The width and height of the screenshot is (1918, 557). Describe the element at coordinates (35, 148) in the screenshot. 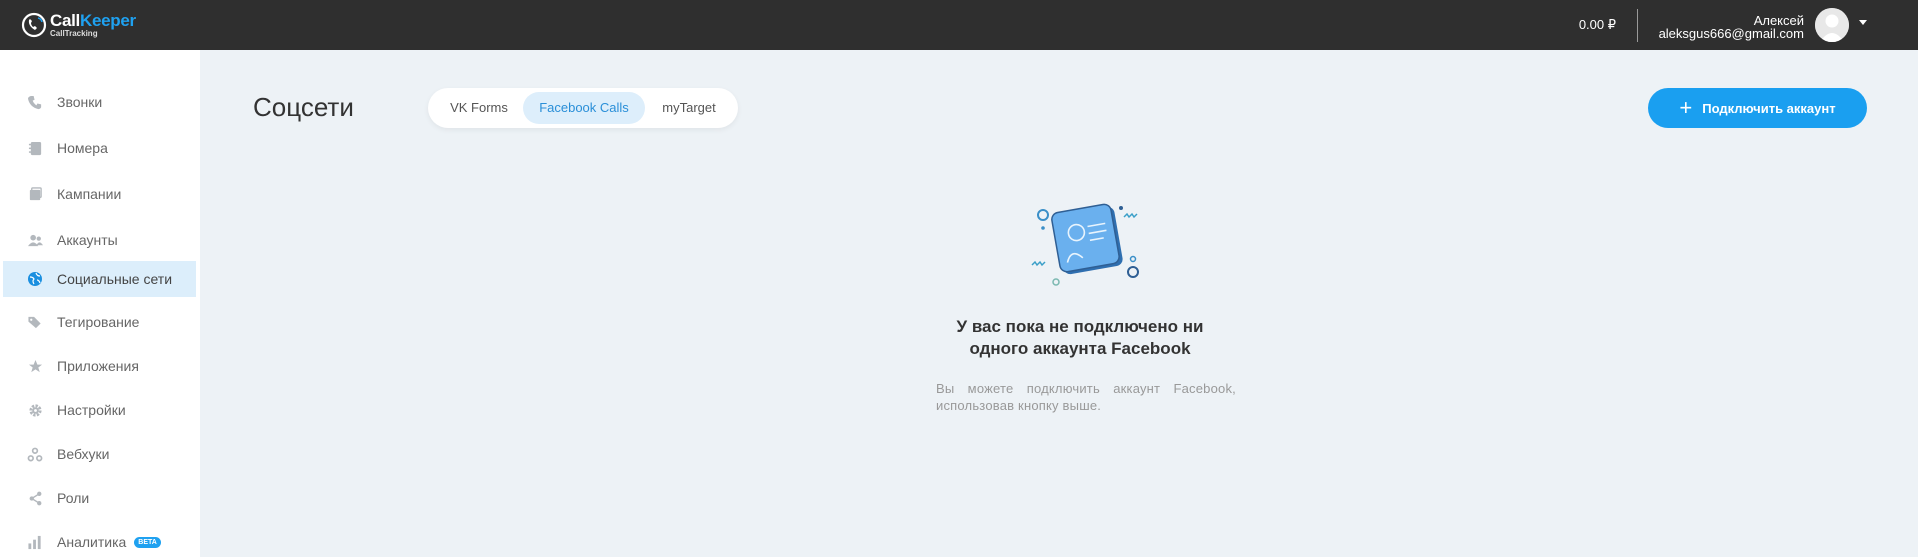

I see `numbers-icon` at that location.